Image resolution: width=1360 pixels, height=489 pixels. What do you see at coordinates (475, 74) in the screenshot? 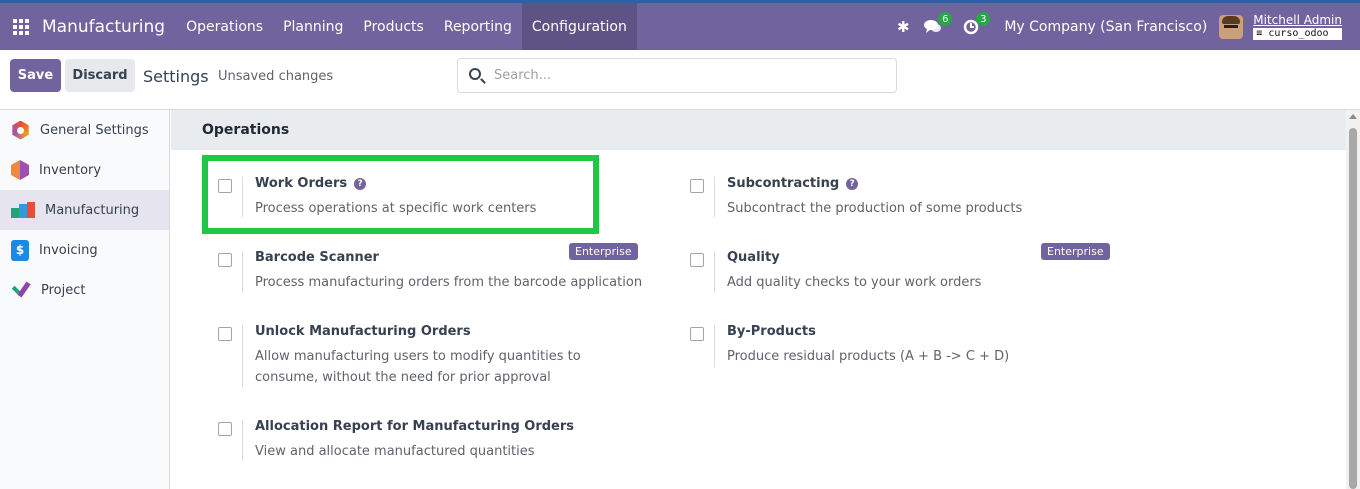
I see `search-icon` at bounding box center [475, 74].